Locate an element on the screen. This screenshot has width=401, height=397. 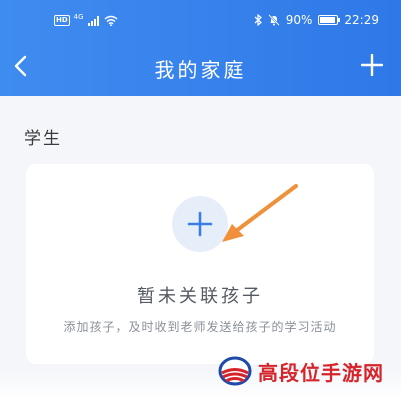
battery-icon is located at coordinates (329, 20).